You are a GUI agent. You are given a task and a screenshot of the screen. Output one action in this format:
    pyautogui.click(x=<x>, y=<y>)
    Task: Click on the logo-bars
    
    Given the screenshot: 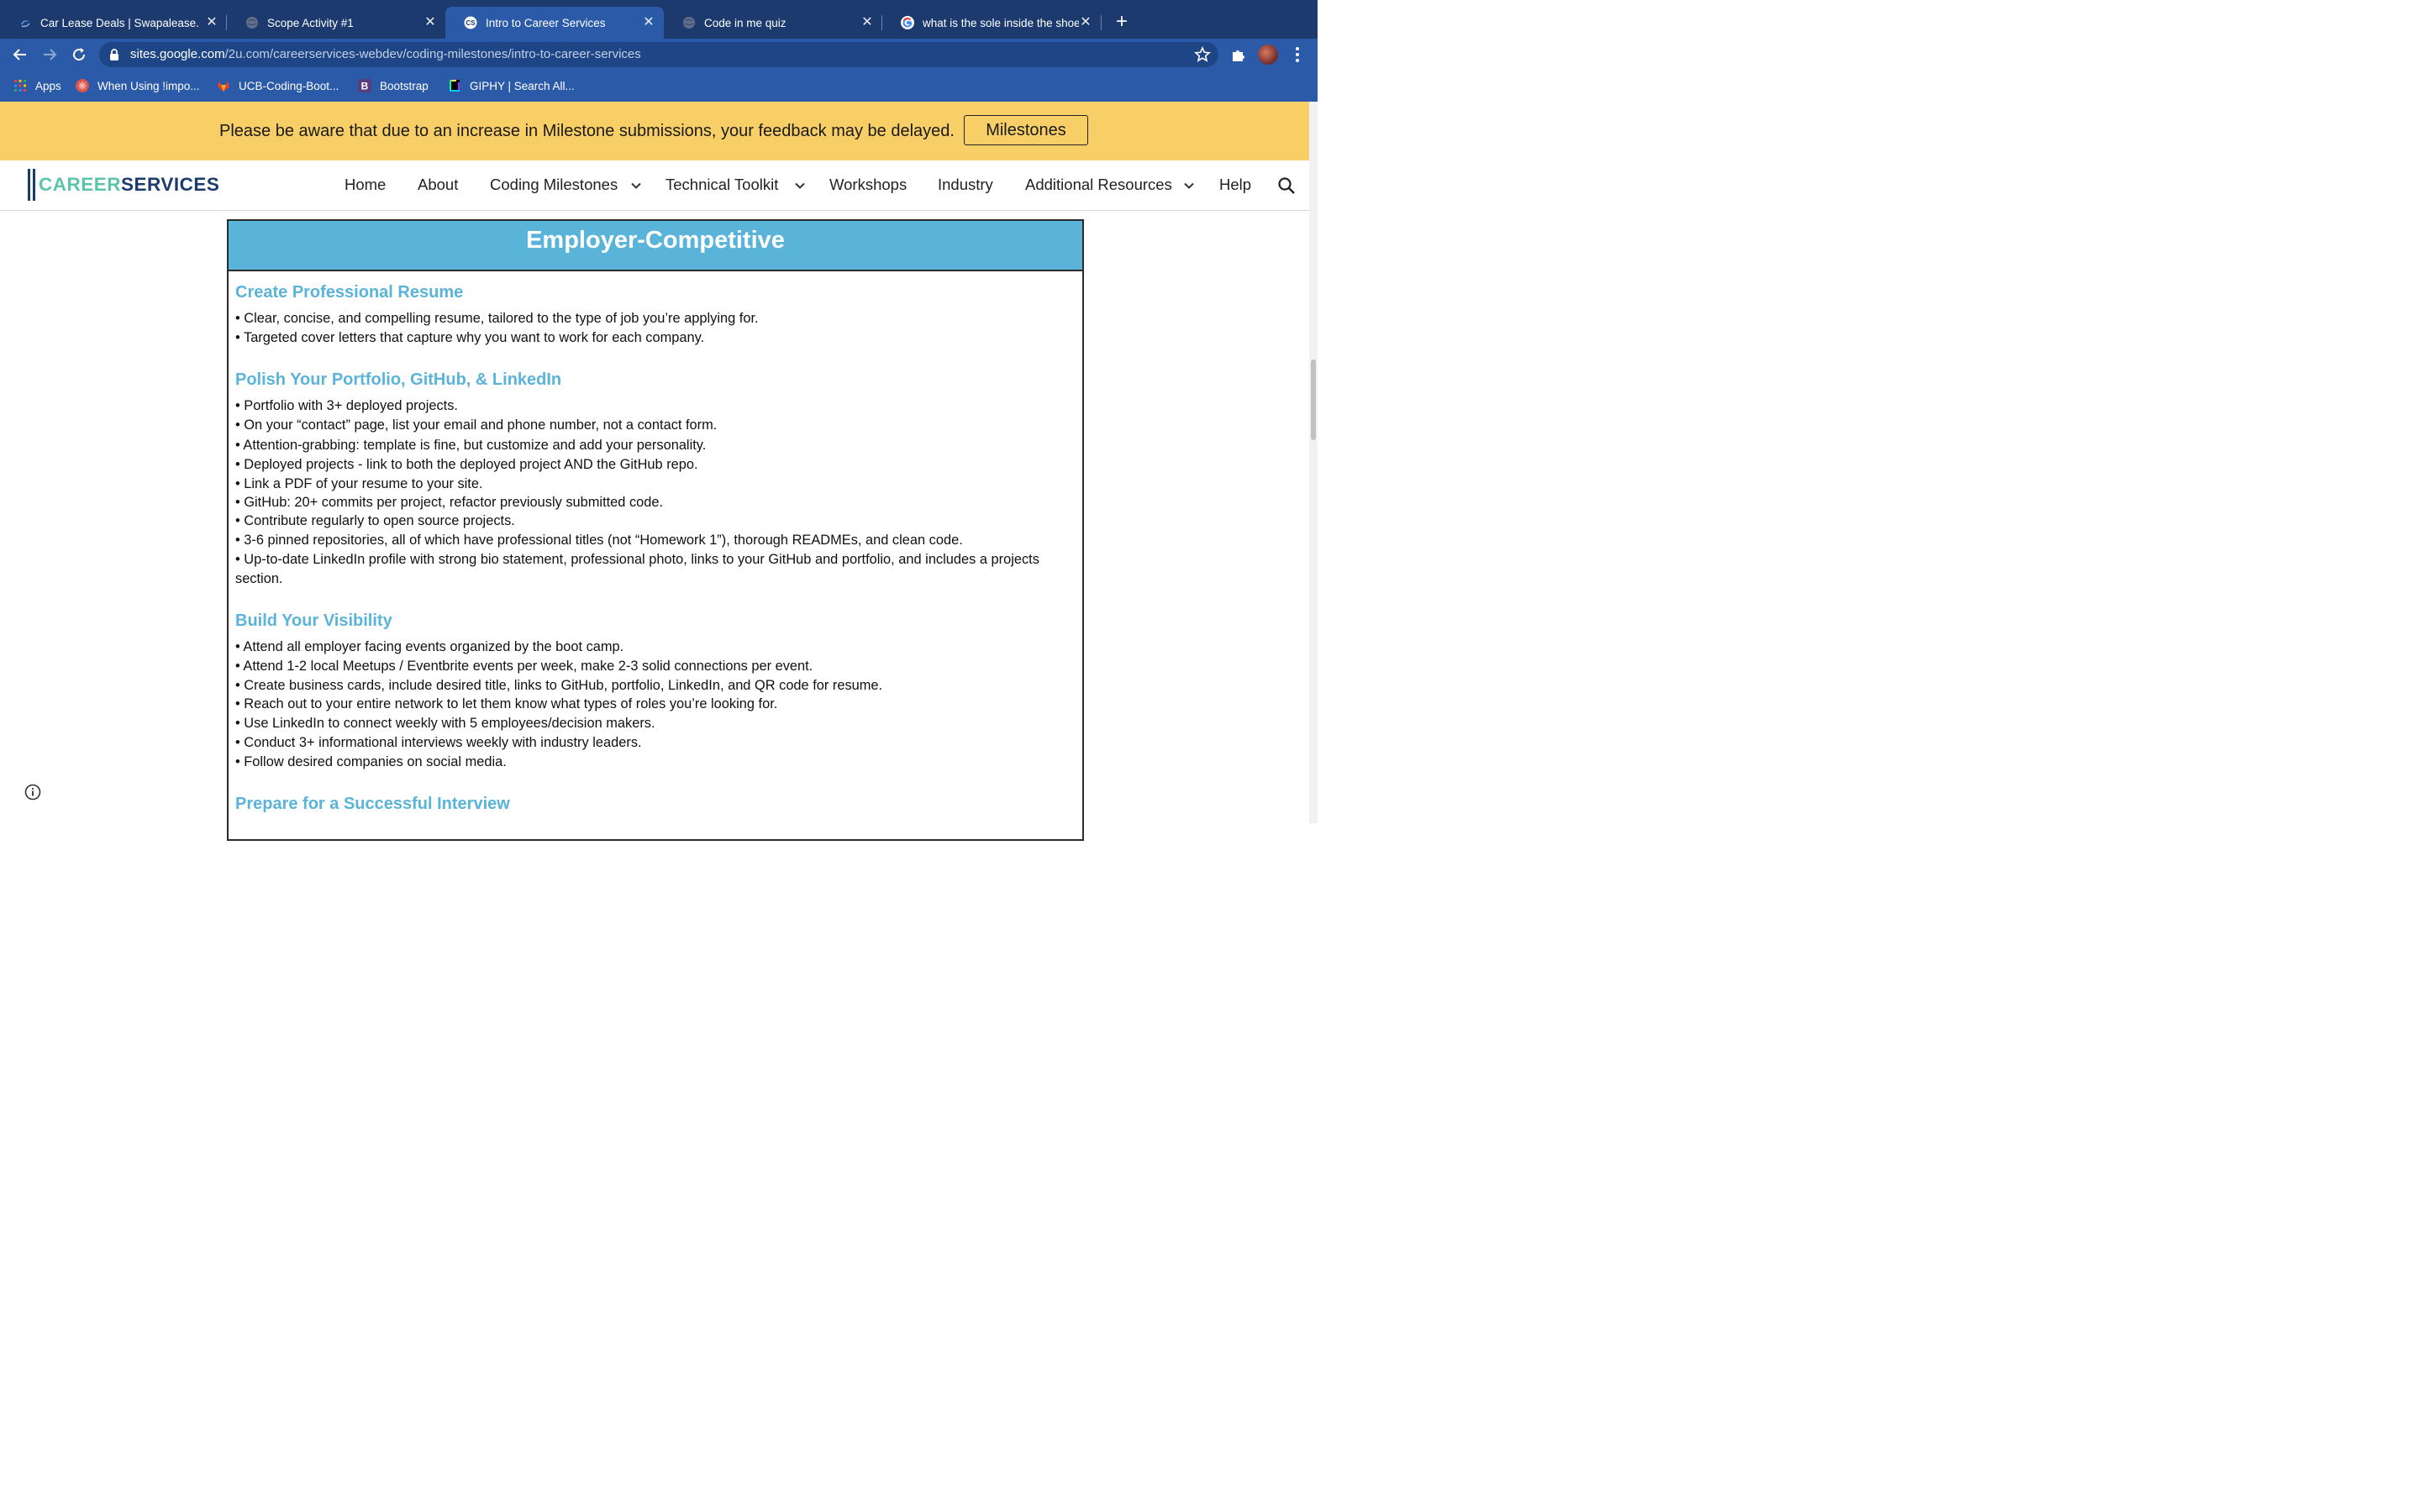 What is the action you would take?
    pyautogui.click(x=31, y=185)
    